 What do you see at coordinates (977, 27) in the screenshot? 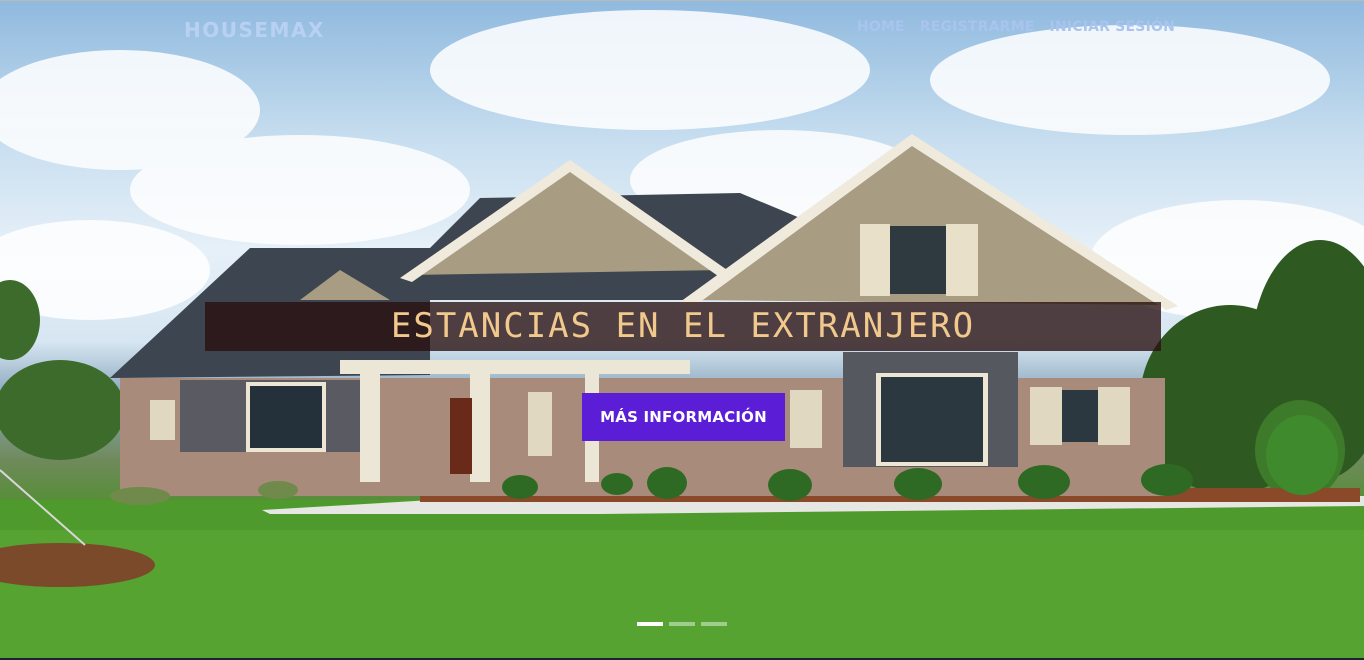
I see `nav-link-register: REGISTRARME` at bounding box center [977, 27].